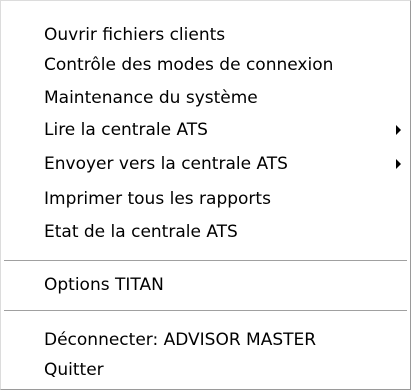 The width and height of the screenshot is (411, 390). I want to click on menu-item-label: Imprimer tous les rapports, so click(157, 199).